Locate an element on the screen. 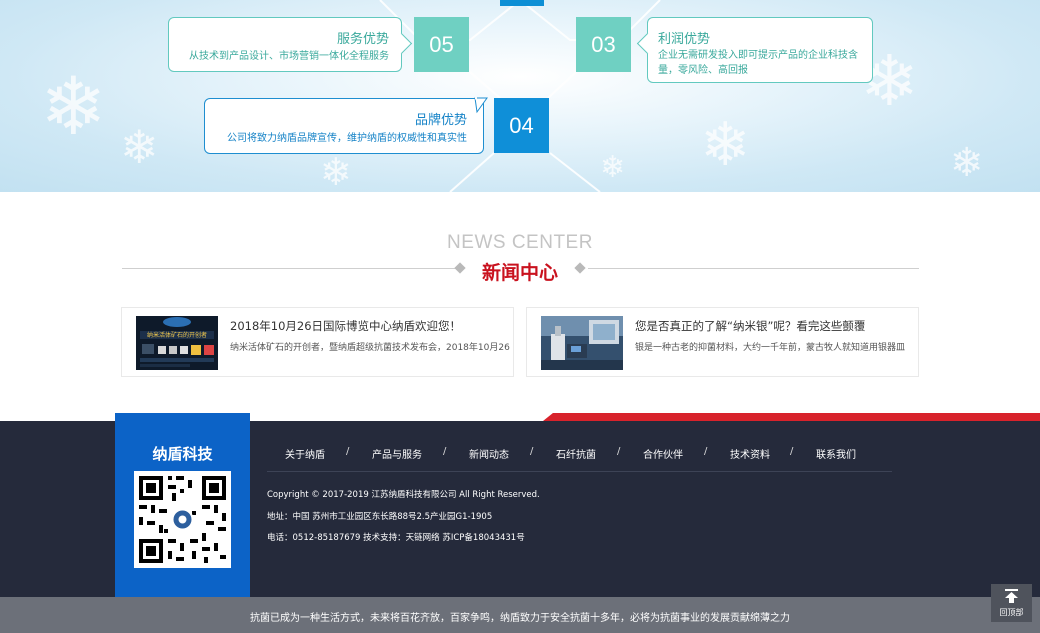 This screenshot has height=633, width=1040. advantage-desc: 从技术到产品设计、市场营销一体化全程服务 is located at coordinates (289, 56).